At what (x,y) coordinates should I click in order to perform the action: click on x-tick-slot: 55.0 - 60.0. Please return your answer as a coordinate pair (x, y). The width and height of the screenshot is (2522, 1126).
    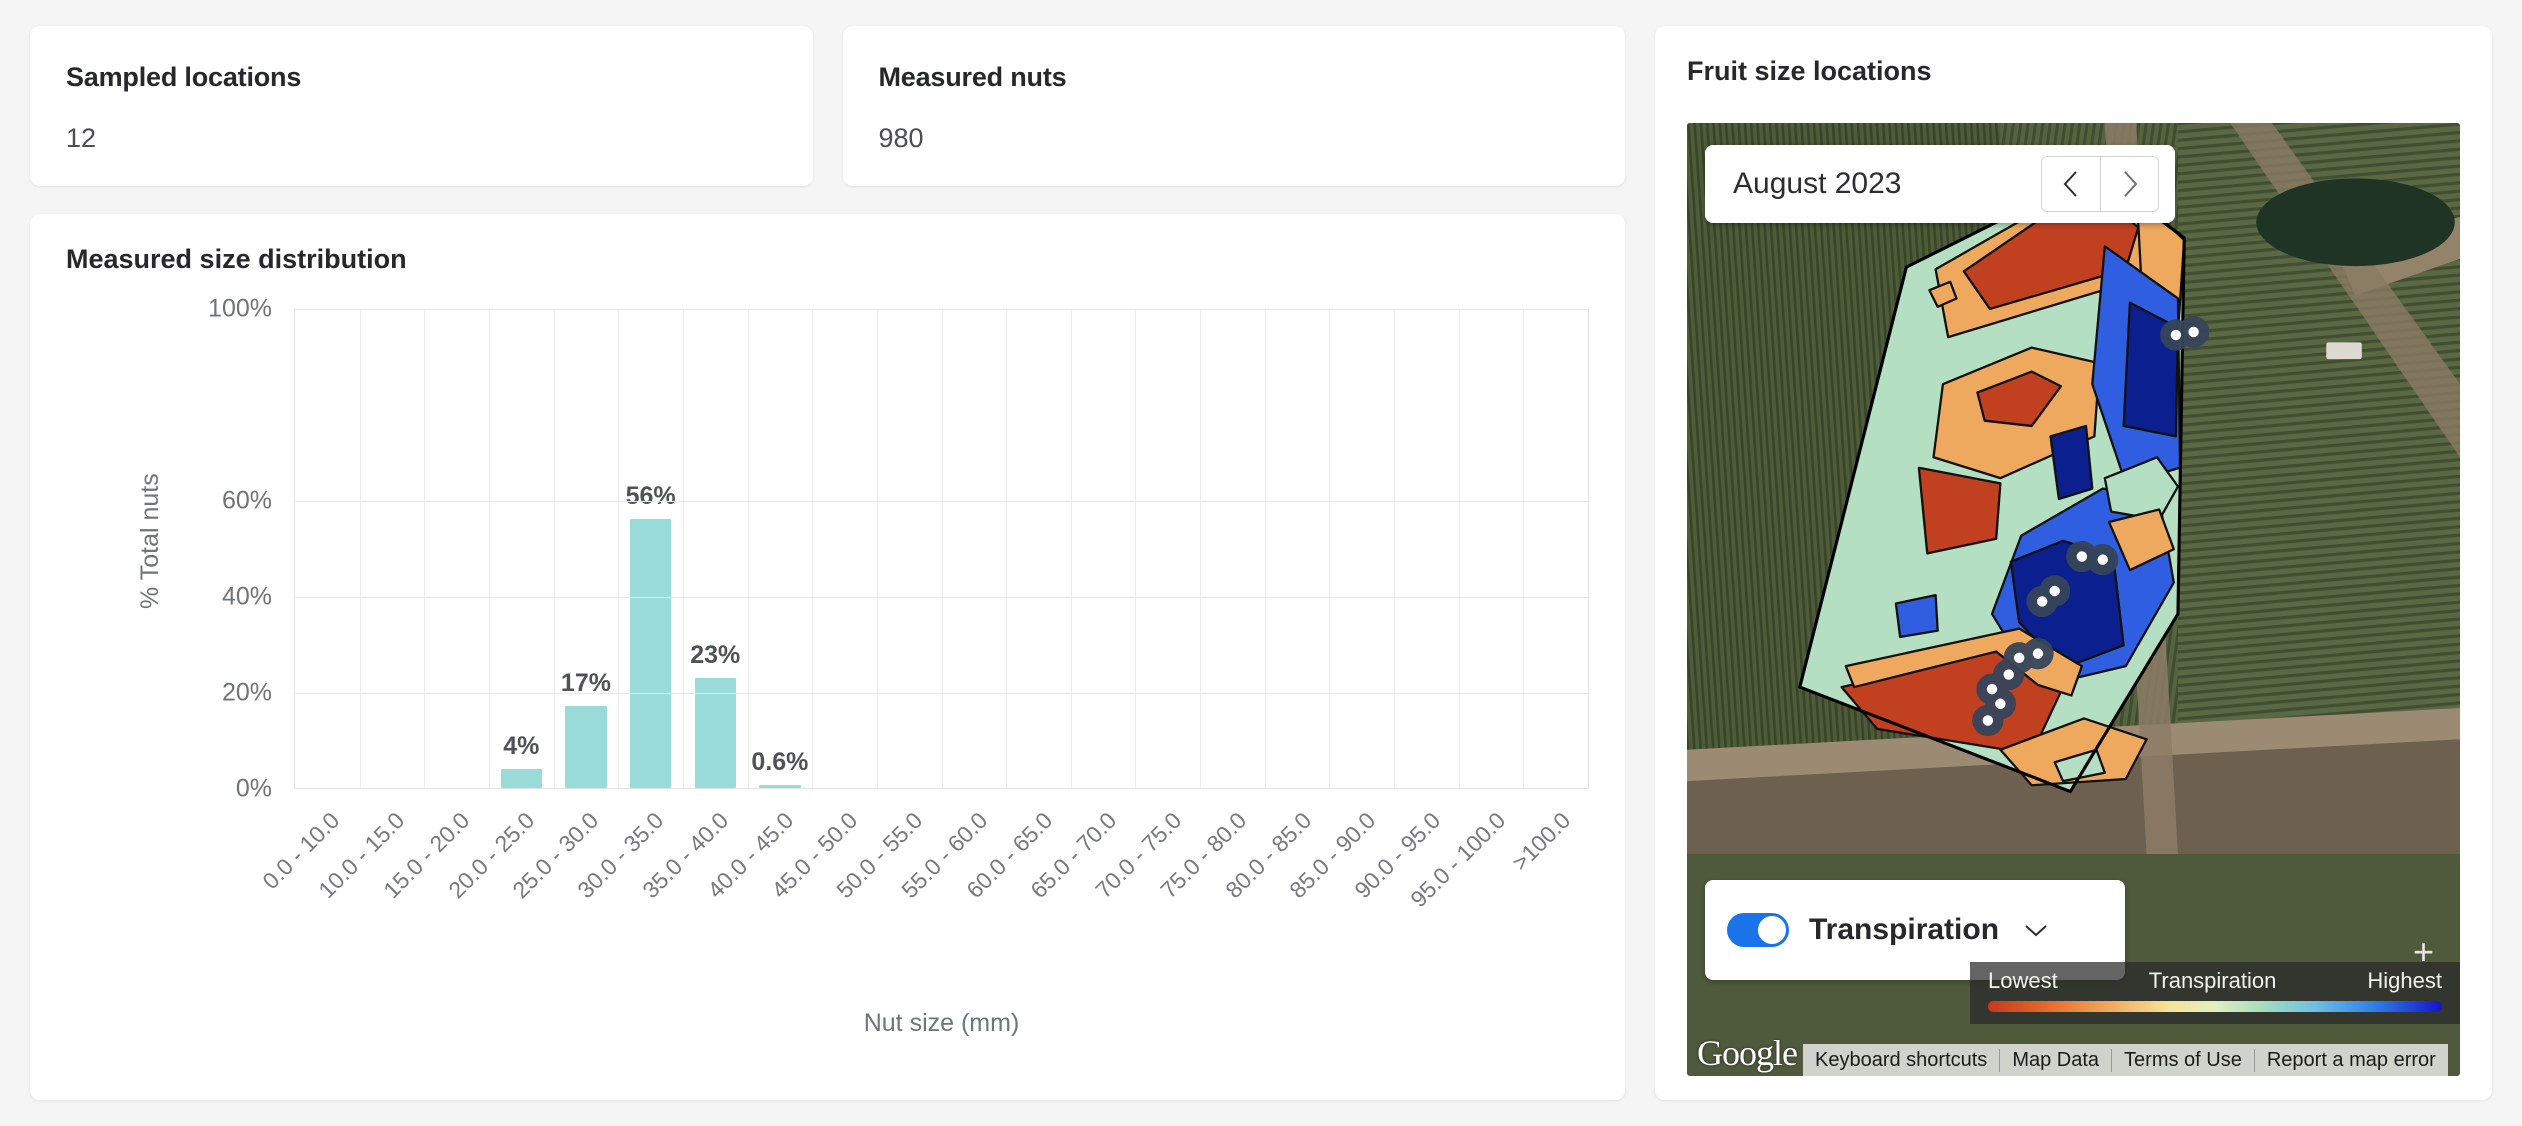
    Looking at the image, I should click on (951, 901).